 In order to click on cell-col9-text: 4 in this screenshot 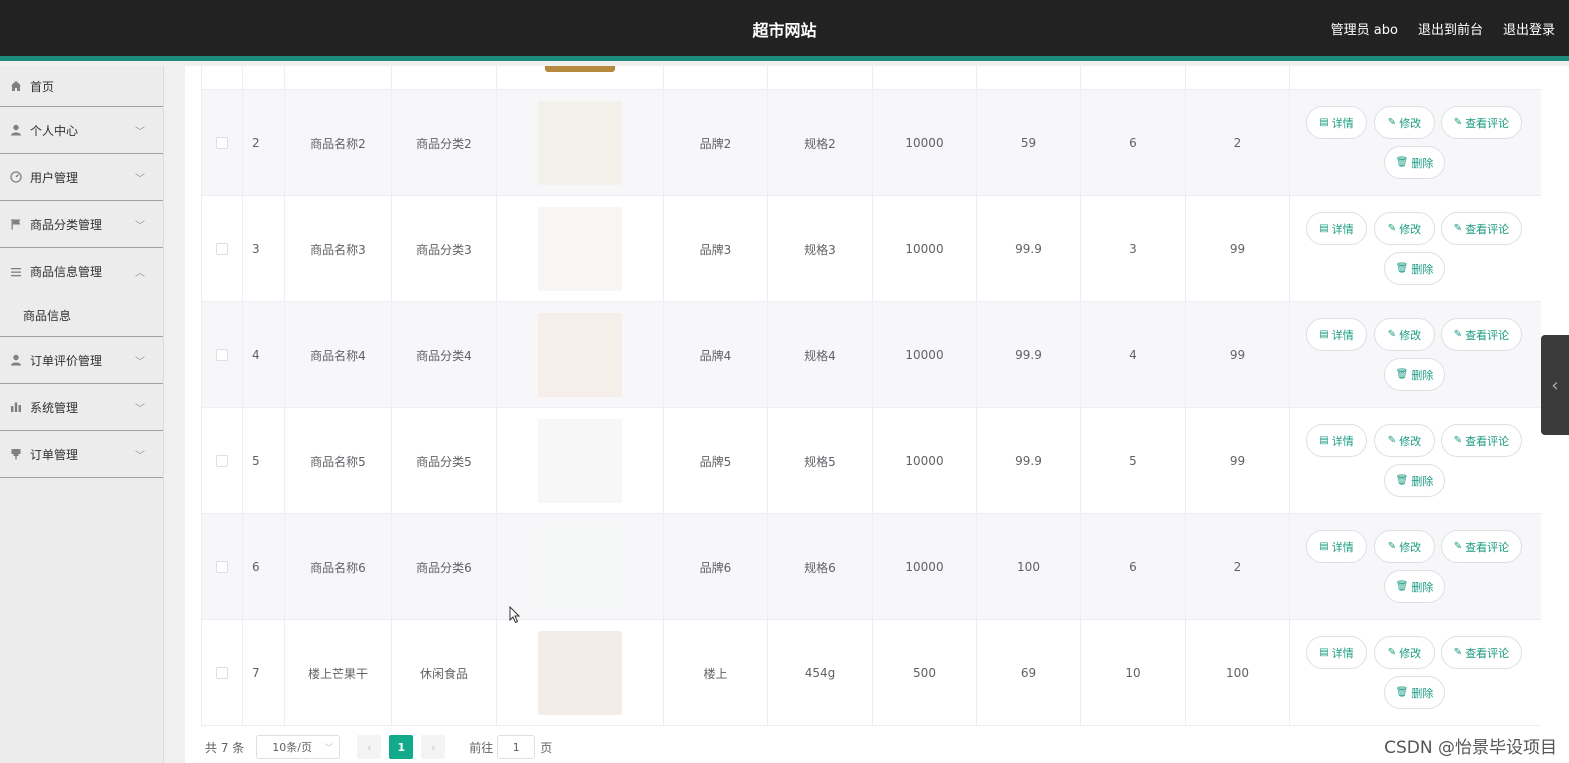, I will do `click(1133, 355)`.